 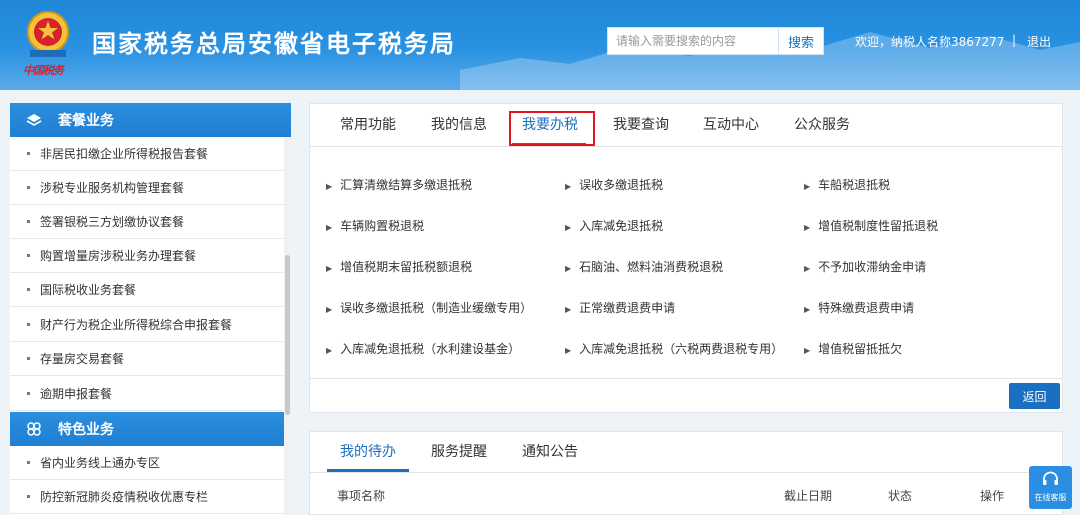 What do you see at coordinates (822, 125) in the screenshot?
I see `tab-public-service: 公众服务` at bounding box center [822, 125].